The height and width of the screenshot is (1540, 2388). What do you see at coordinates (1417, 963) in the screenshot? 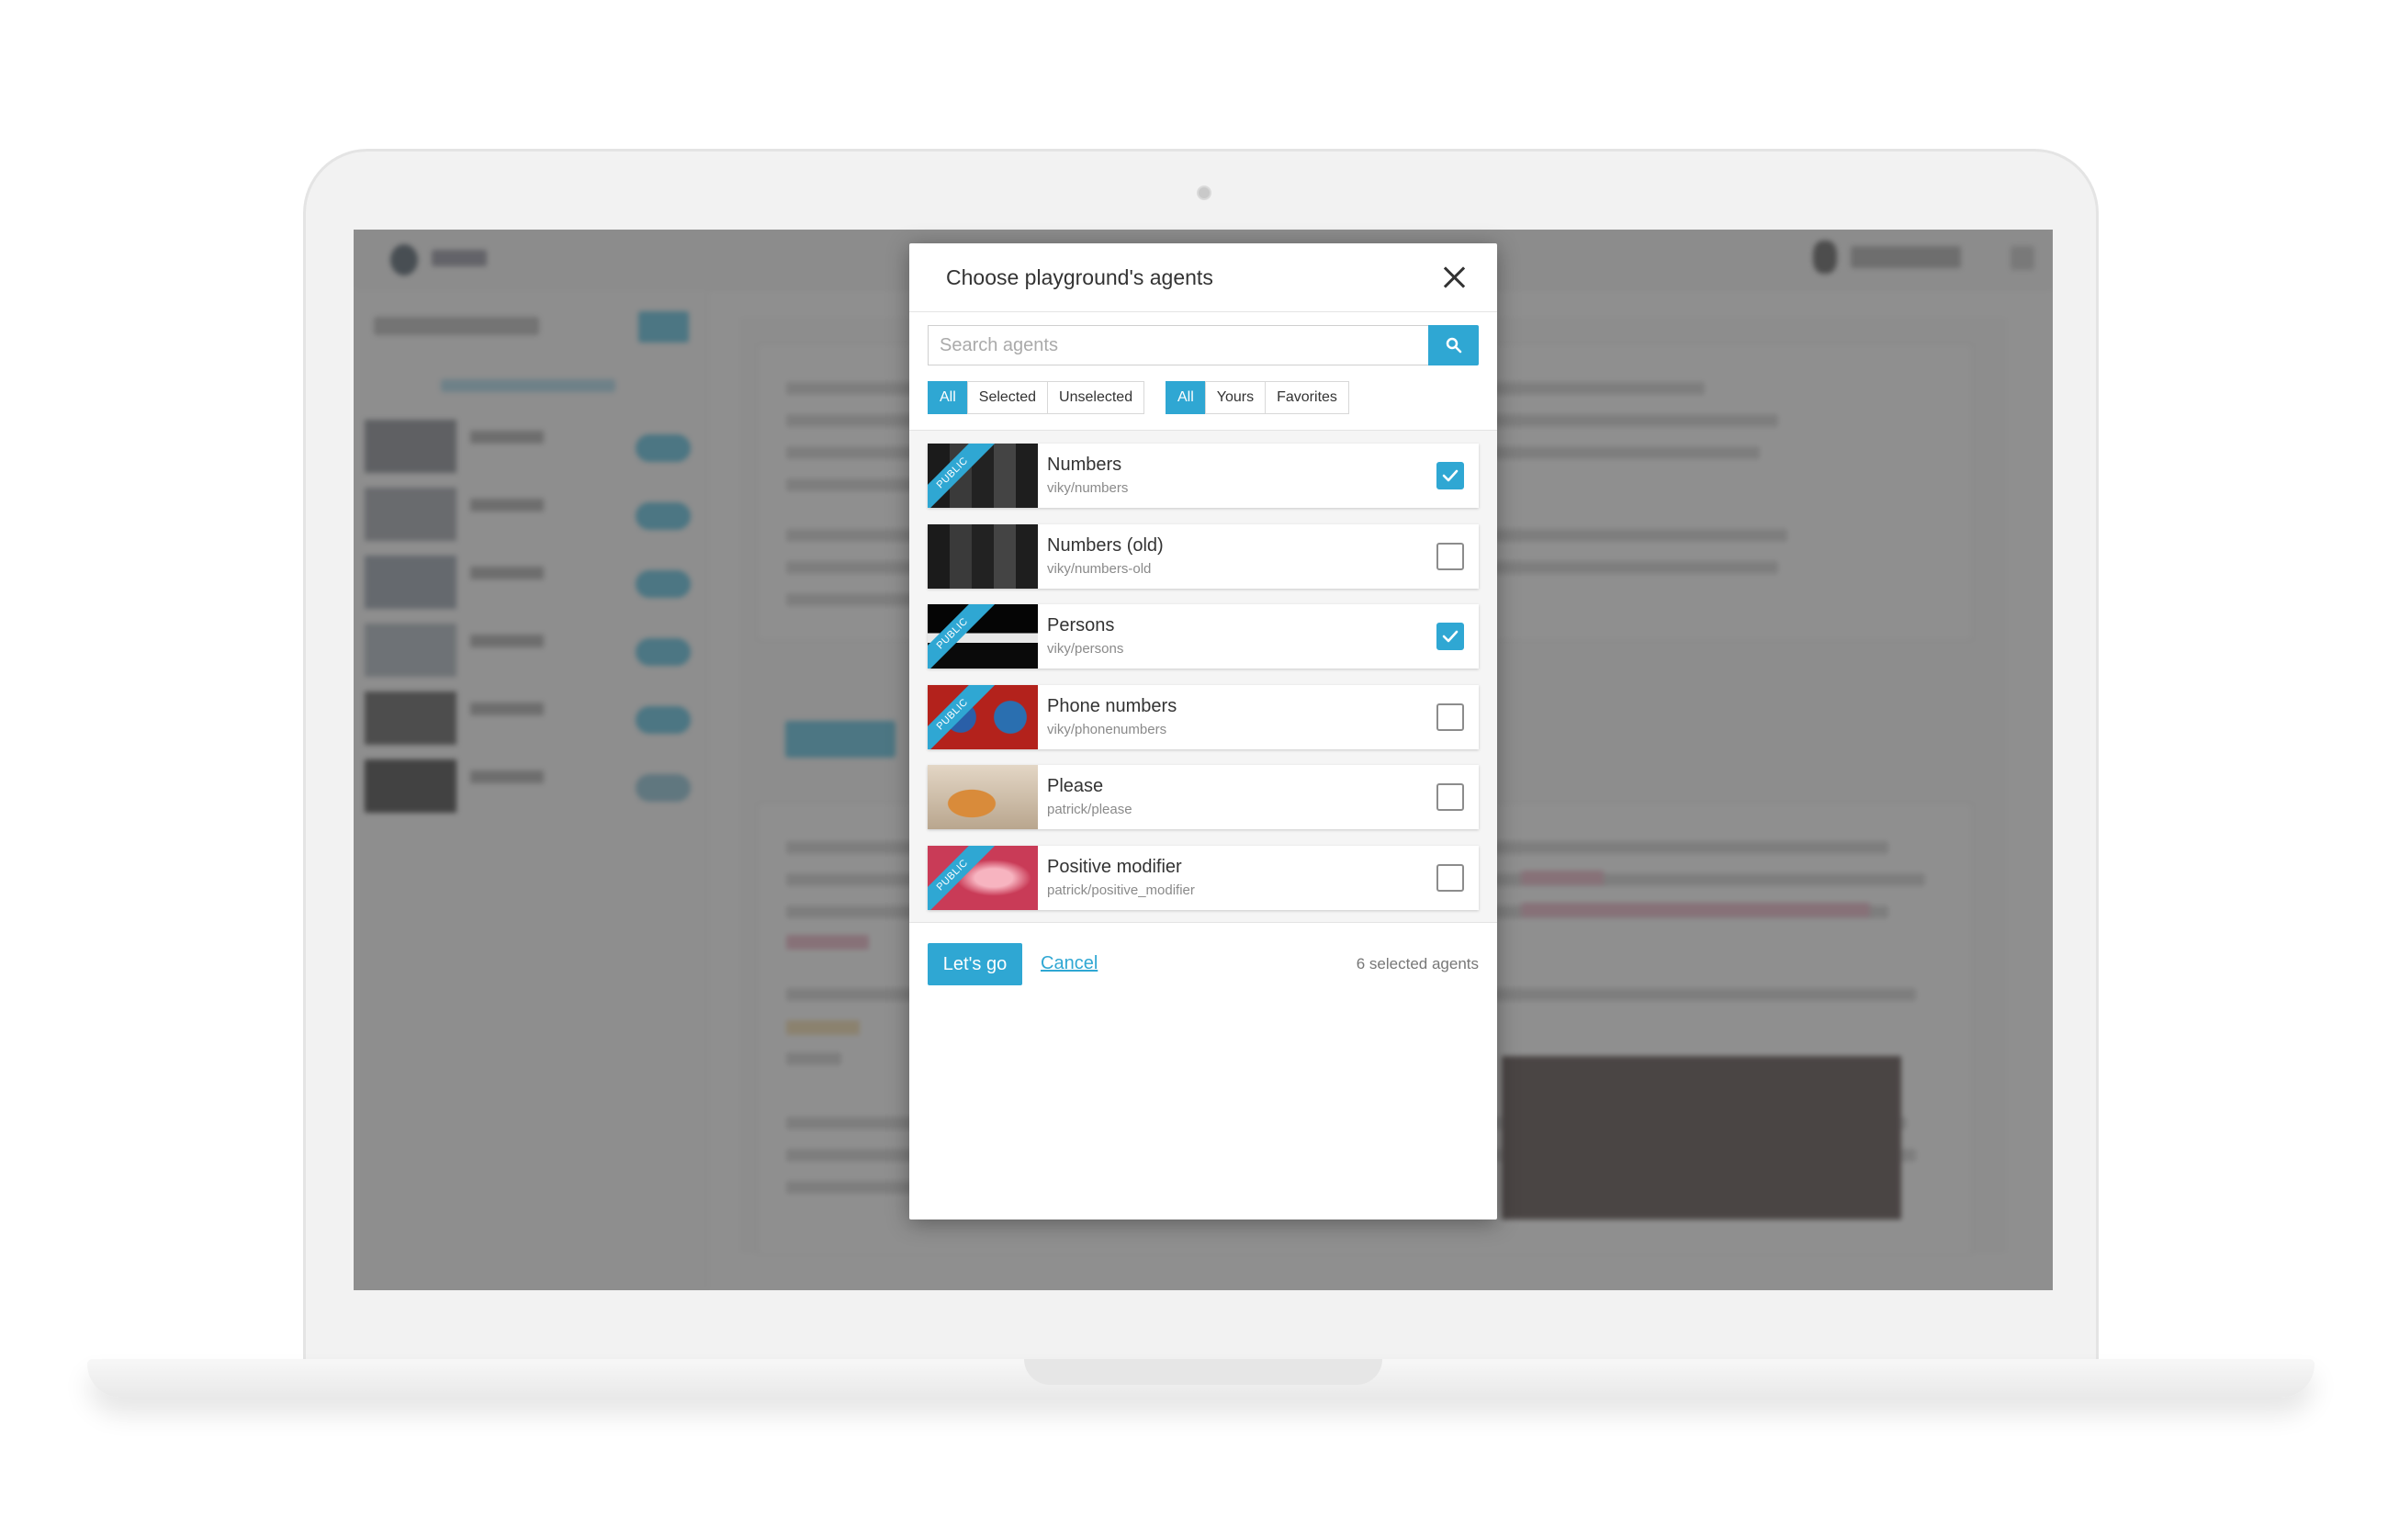
I see `selected-count: 6 selected agents` at bounding box center [1417, 963].